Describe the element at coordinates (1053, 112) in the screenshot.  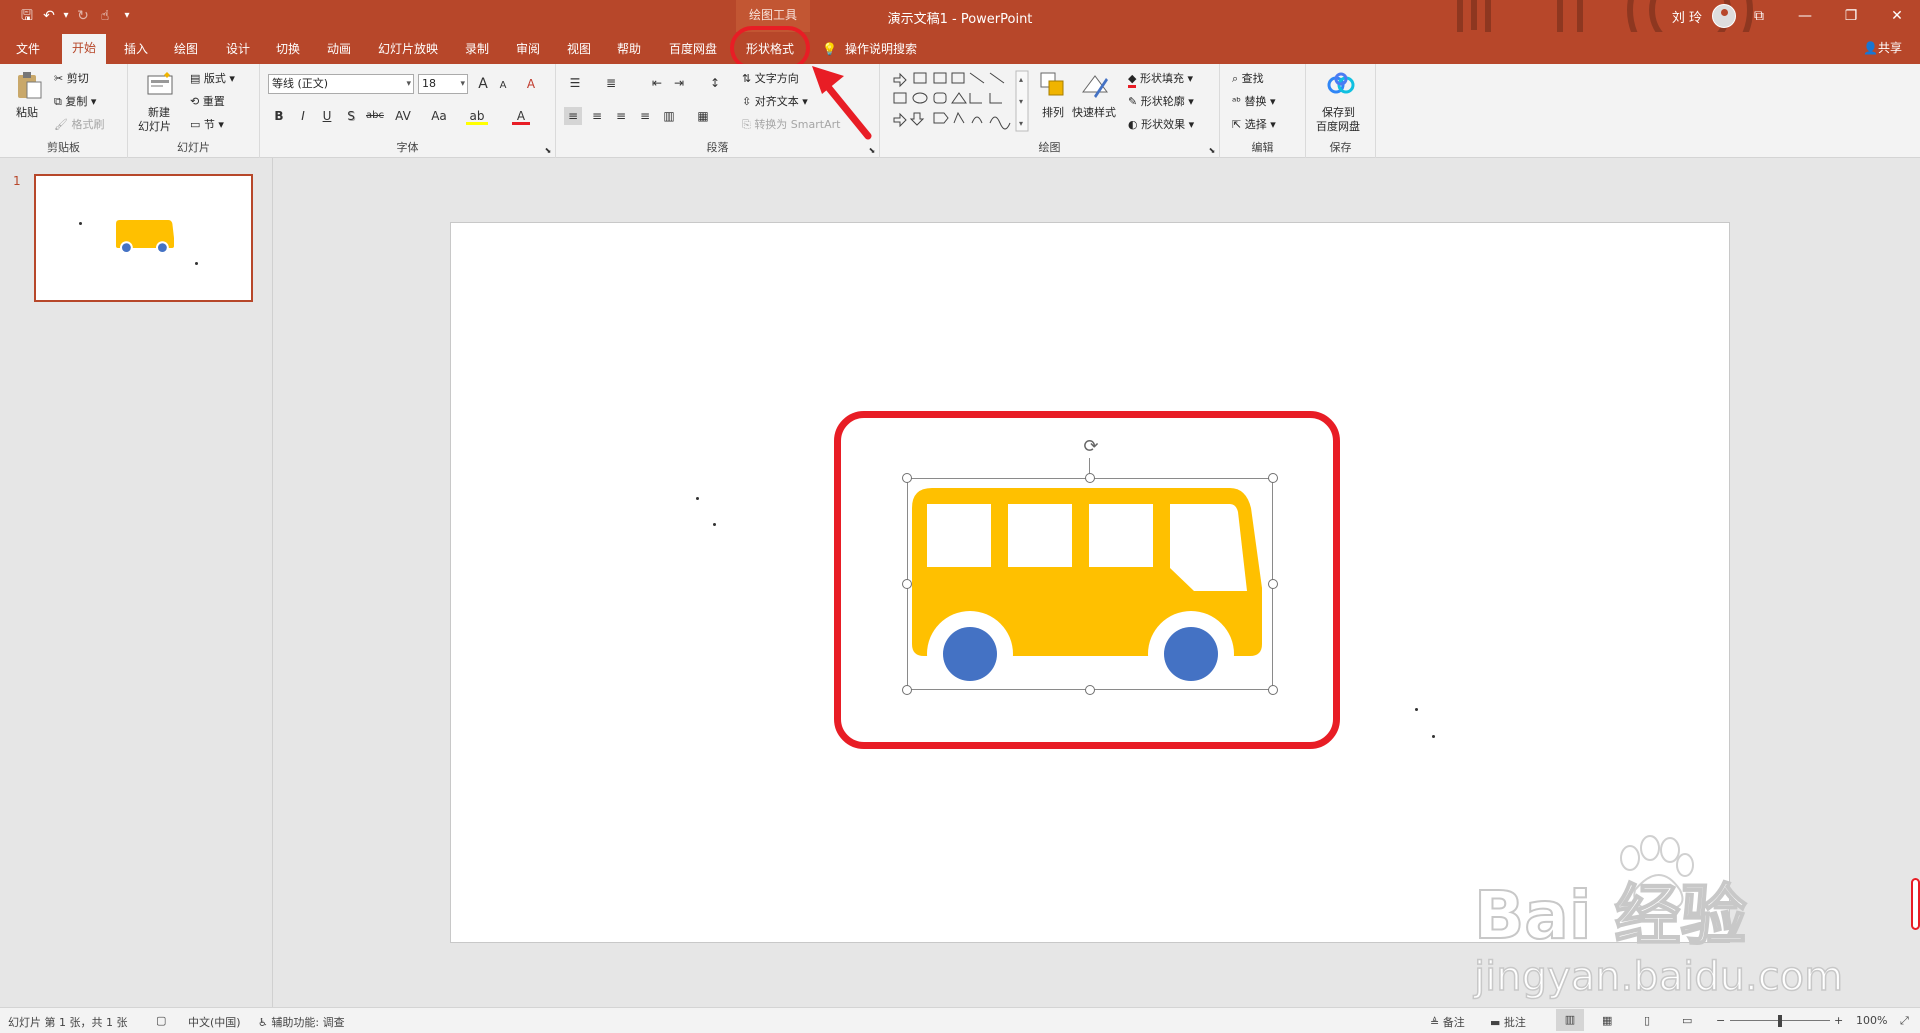
I see `arrange-button: 排列` at that location.